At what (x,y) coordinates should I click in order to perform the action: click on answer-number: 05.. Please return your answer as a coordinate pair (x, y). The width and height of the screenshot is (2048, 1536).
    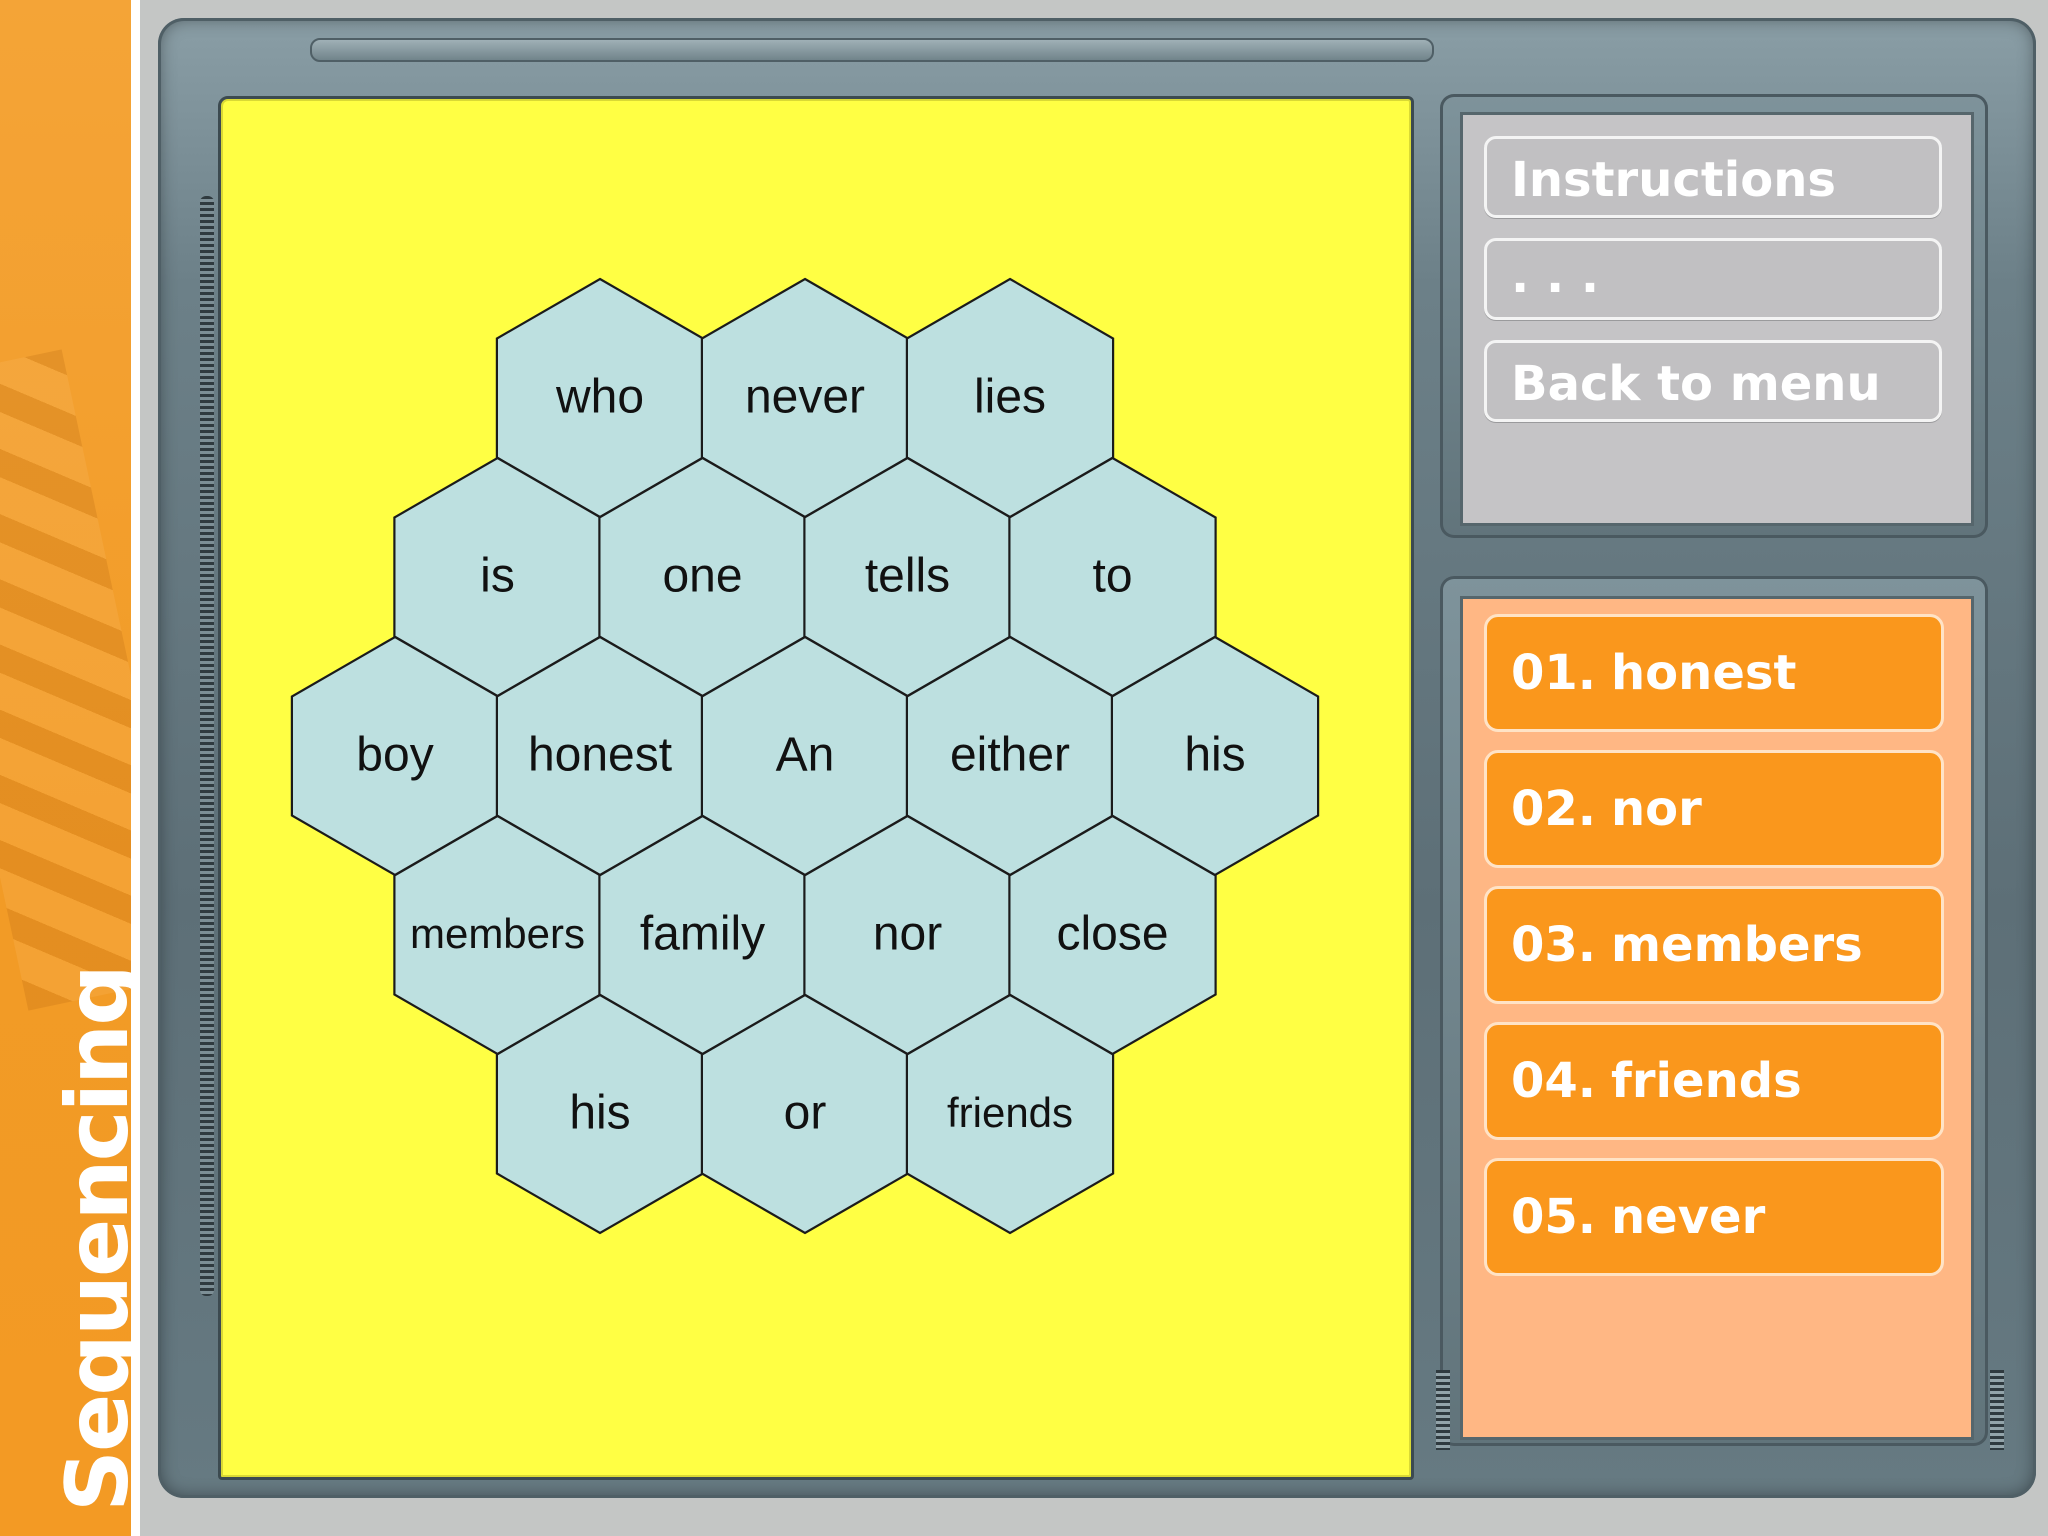
    Looking at the image, I should click on (1554, 1217).